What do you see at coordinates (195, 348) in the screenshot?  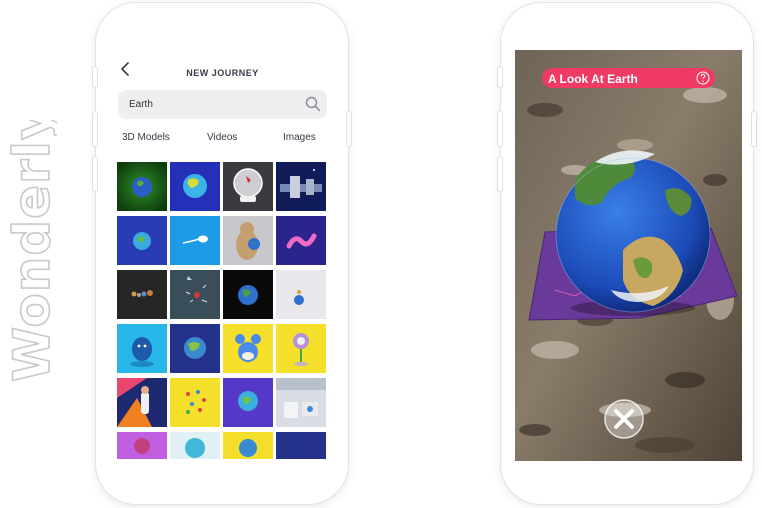 I see `result-earth-navy` at bounding box center [195, 348].